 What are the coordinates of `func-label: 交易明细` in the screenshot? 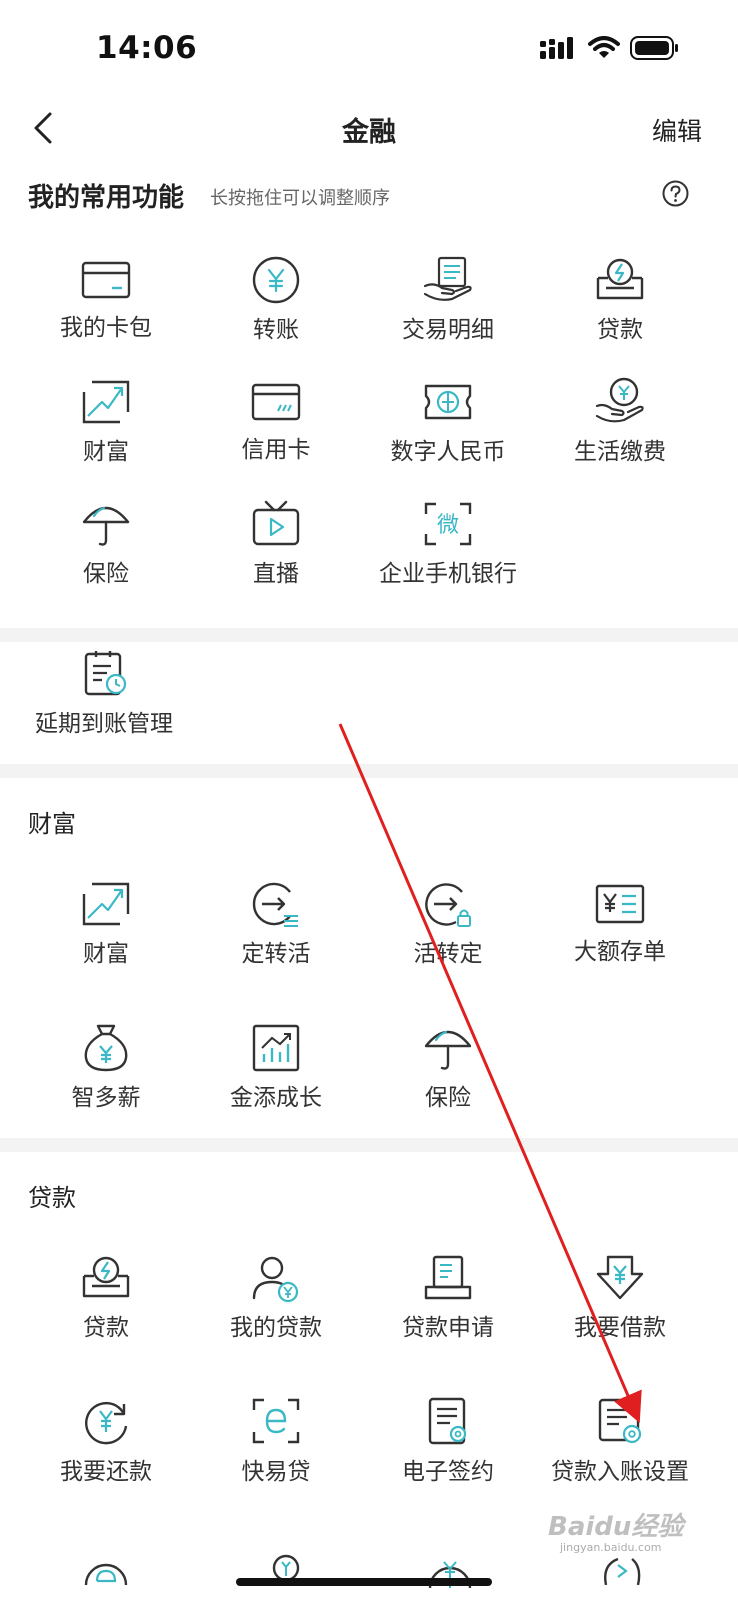 It's located at (448, 330).